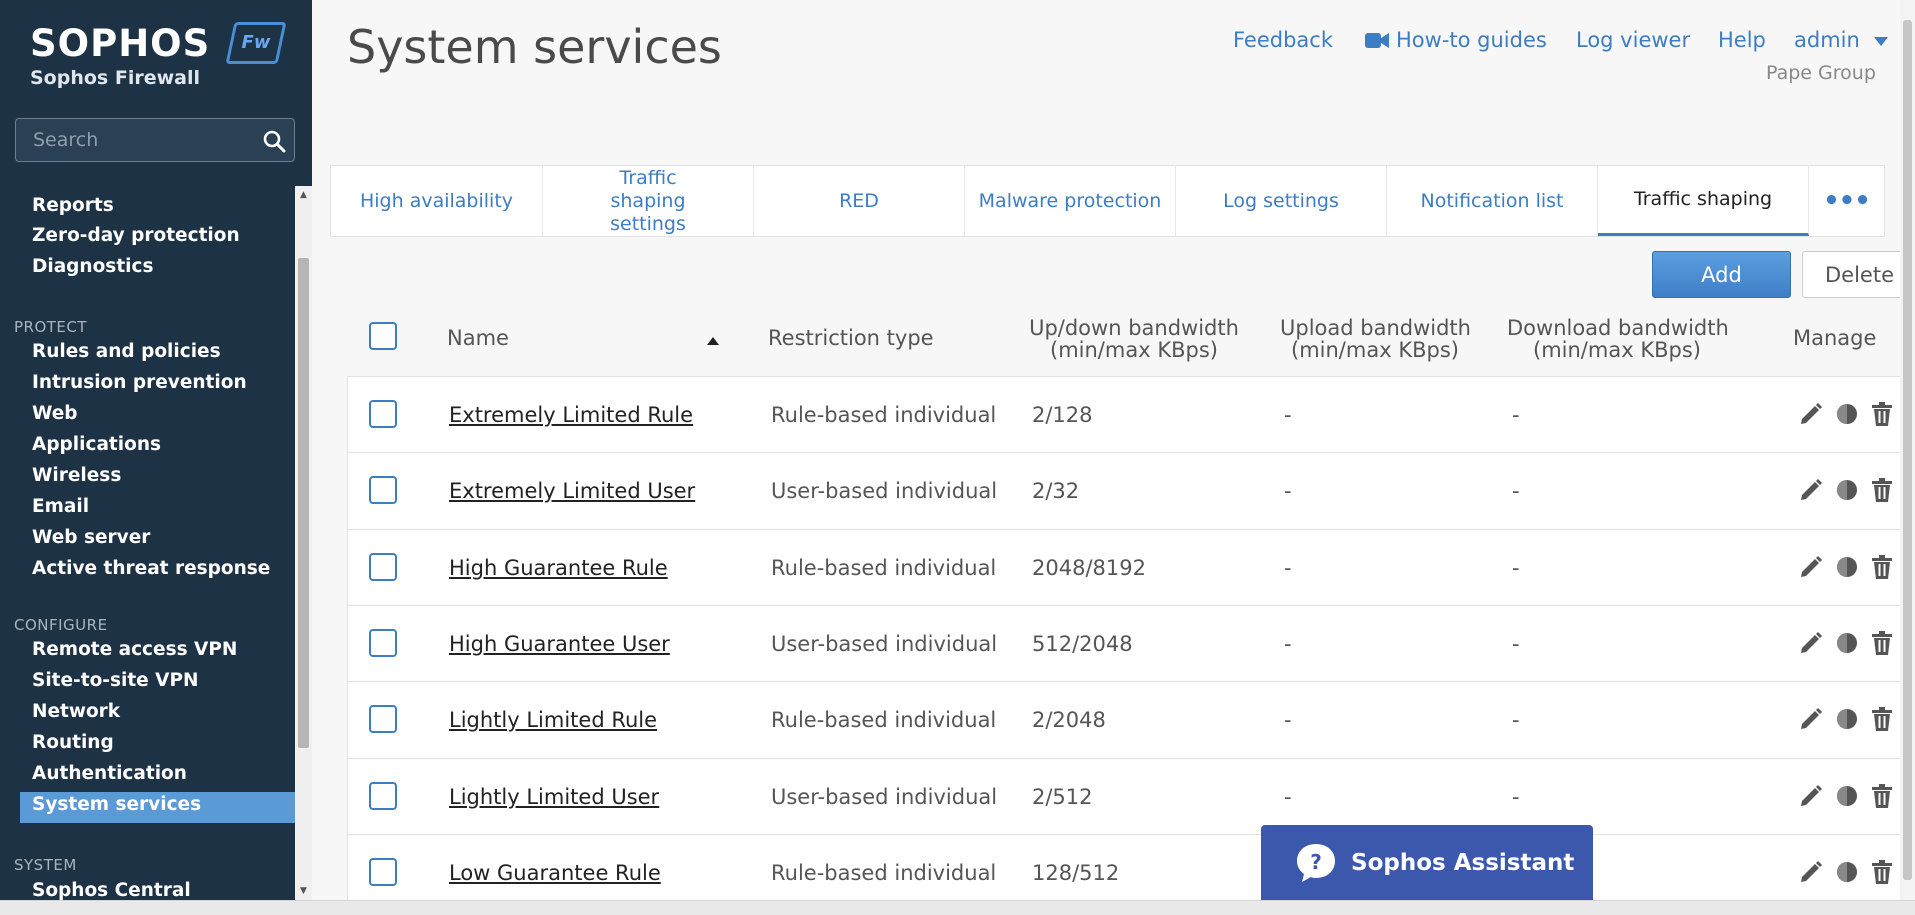 The height and width of the screenshot is (915, 1915). I want to click on tab-log-settings: Log settings, so click(1281, 201).